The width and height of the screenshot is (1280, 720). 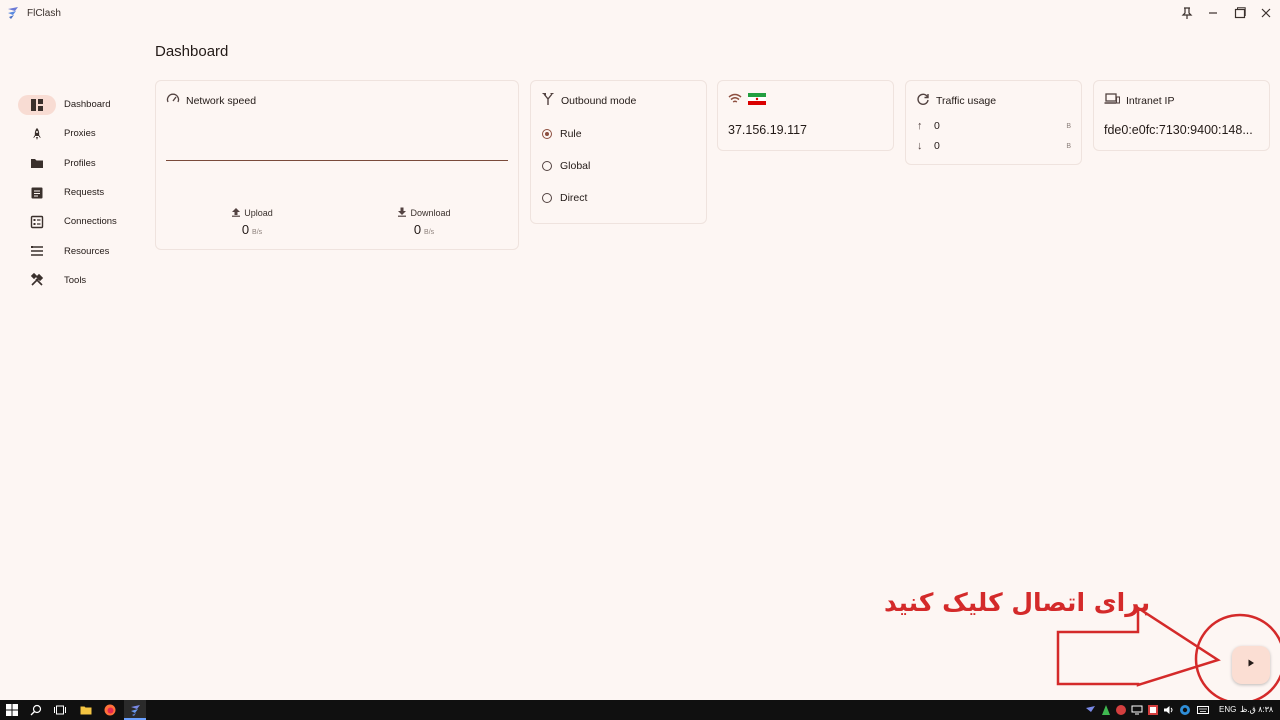 I want to click on network-speed-title: Network speed, so click(x=221, y=100).